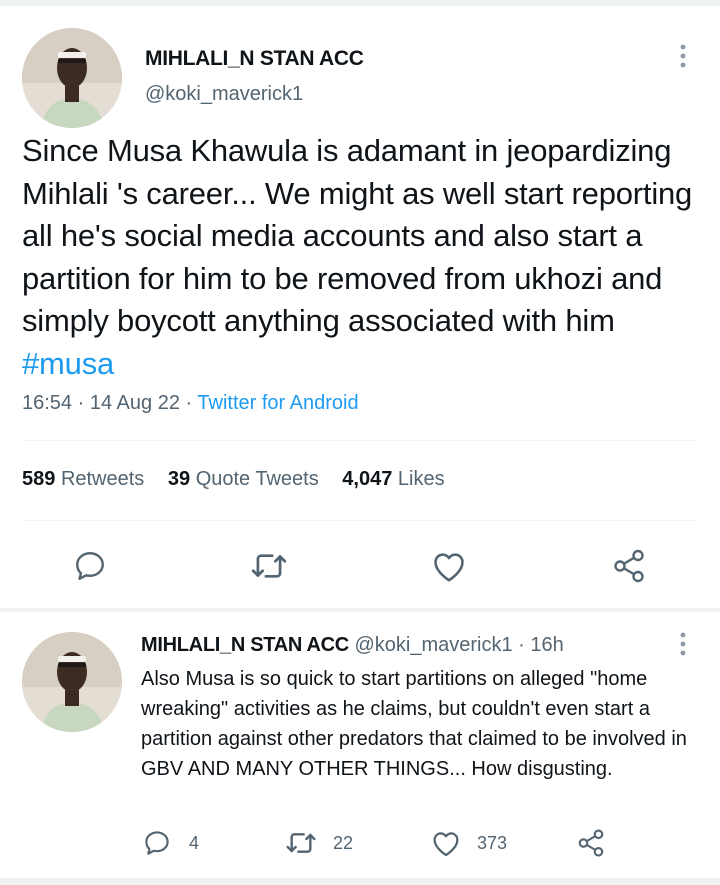 The width and height of the screenshot is (720, 885). I want to click on tweet-stats: 589 Retweets 39 Quote Tweets 4,047 Likes, so click(233, 479).